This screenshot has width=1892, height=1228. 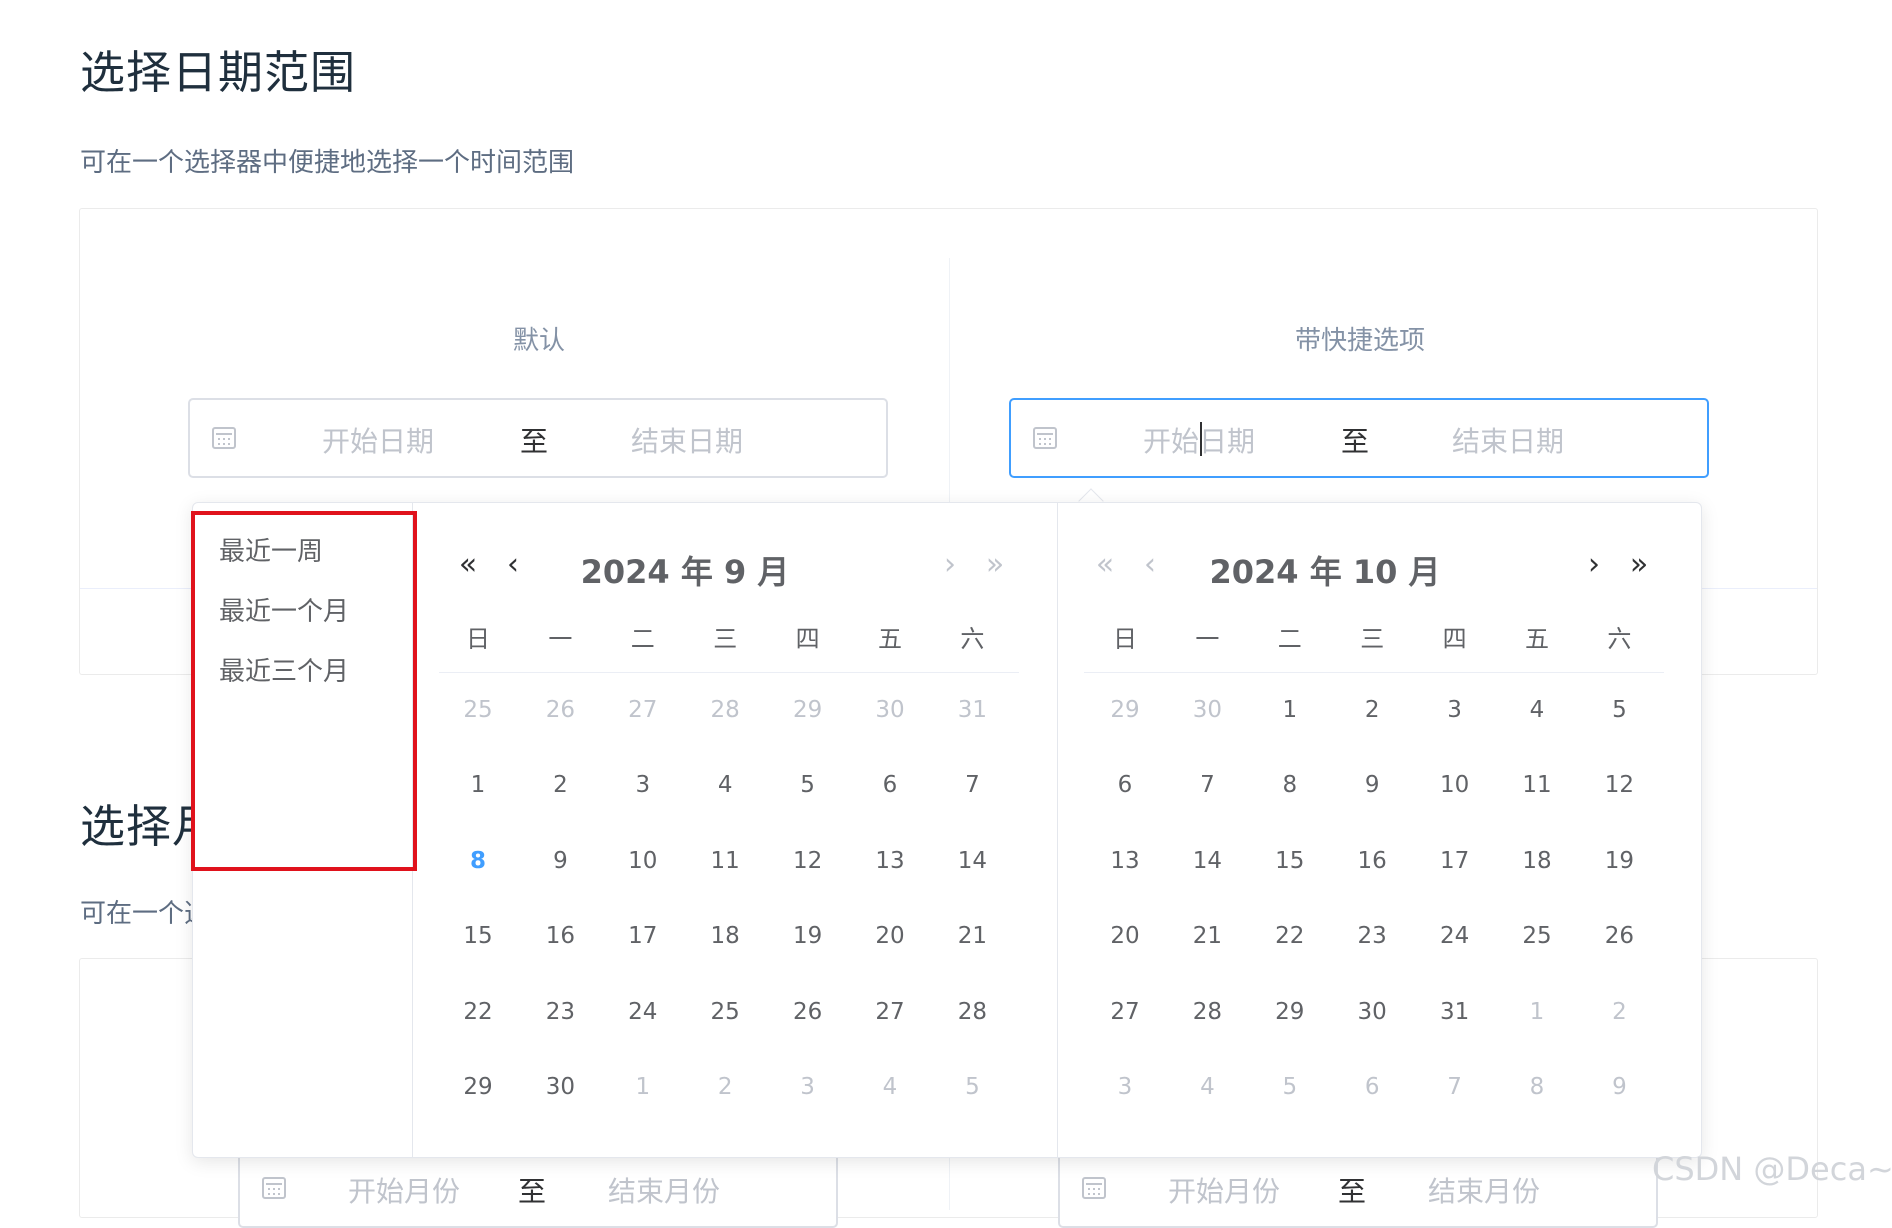 I want to click on end-month-input: 结束月份, so click(x=664, y=1190).